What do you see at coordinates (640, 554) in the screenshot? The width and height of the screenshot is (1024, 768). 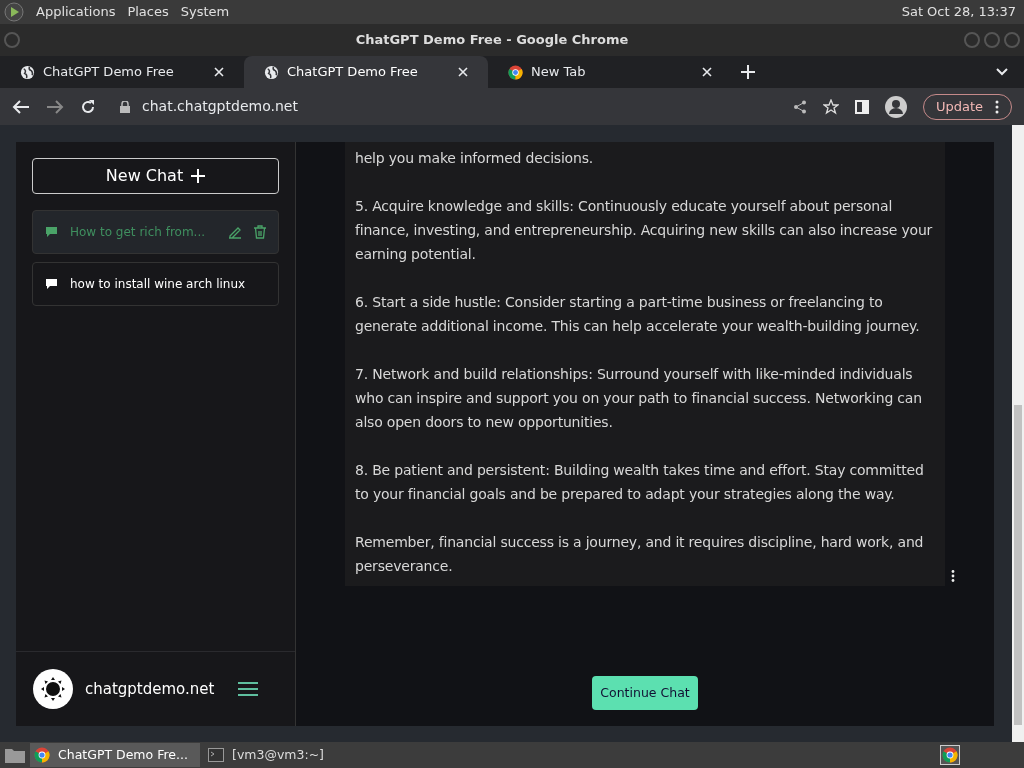 I see `message-paragraph: Remember, financial success is a journey, and it requires discipline, hard work, and perseverance.` at bounding box center [640, 554].